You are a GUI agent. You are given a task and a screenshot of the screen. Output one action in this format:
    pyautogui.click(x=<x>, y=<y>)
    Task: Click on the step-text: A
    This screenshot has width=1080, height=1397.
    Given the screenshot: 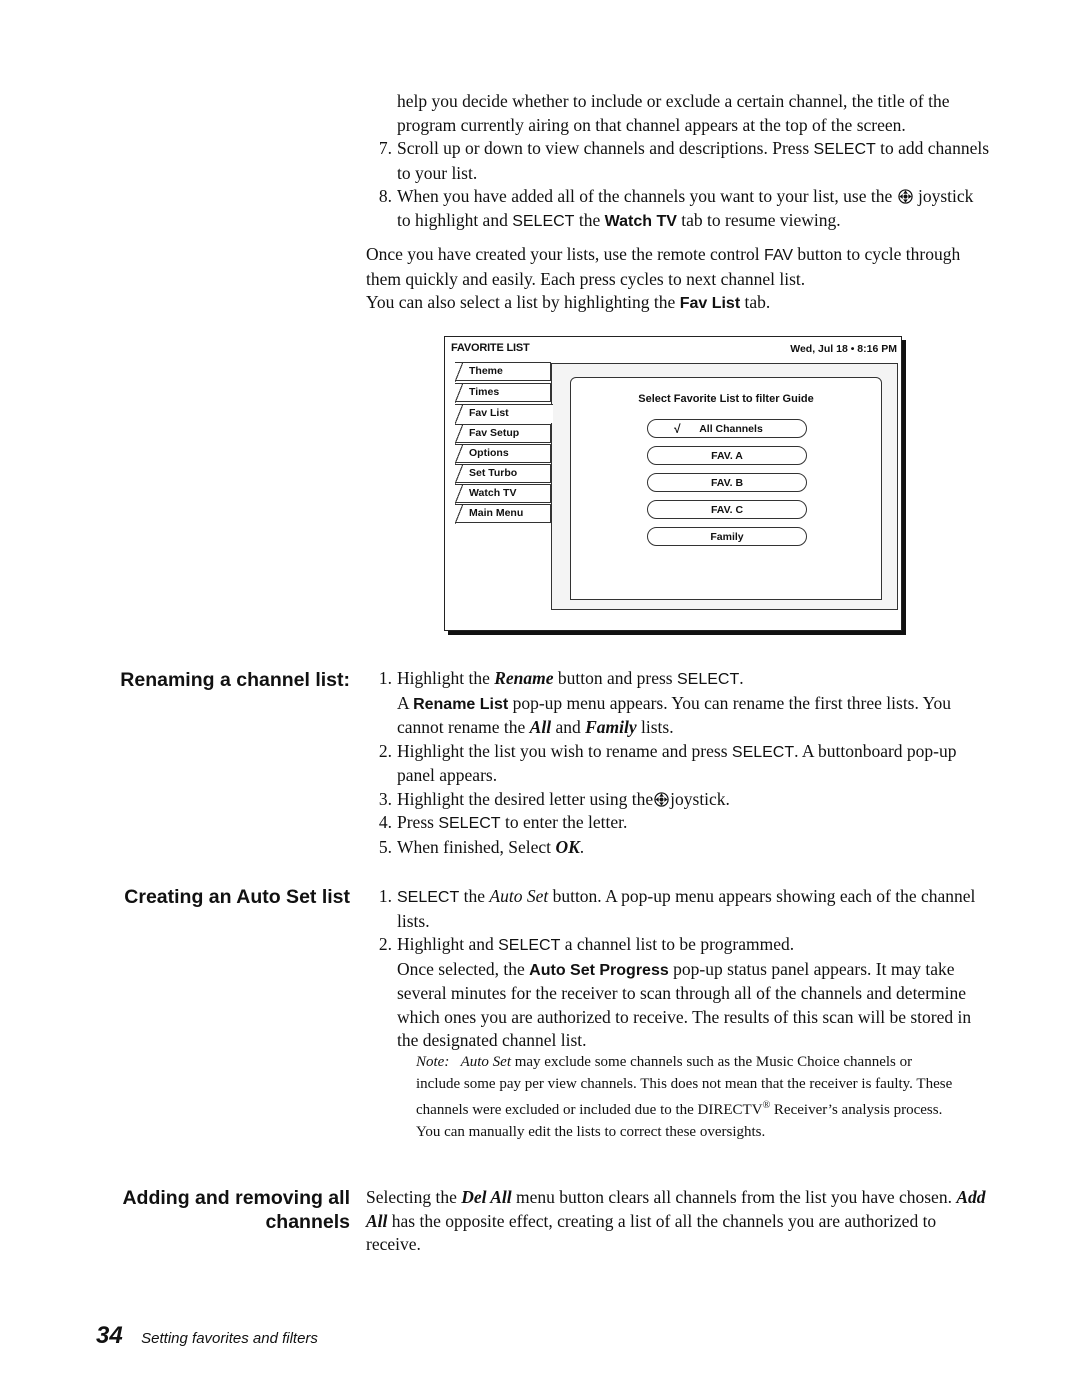 What is the action you would take?
    pyautogui.click(x=405, y=702)
    